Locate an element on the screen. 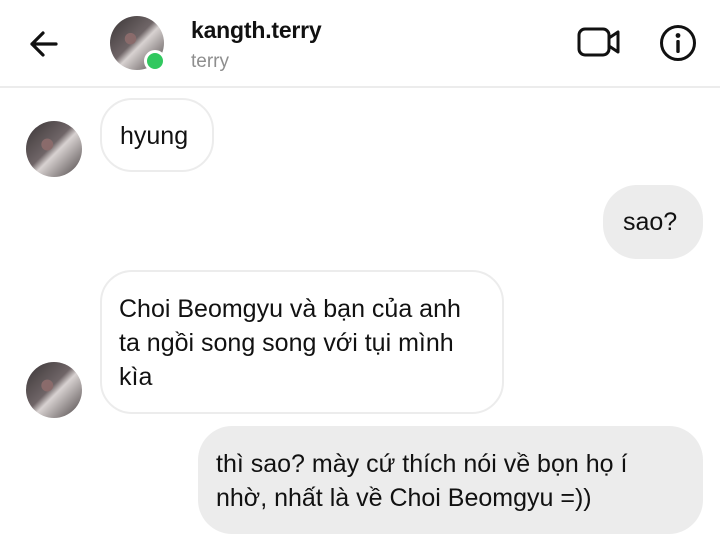 The image size is (720, 541). video-call-button is located at coordinates (599, 42).